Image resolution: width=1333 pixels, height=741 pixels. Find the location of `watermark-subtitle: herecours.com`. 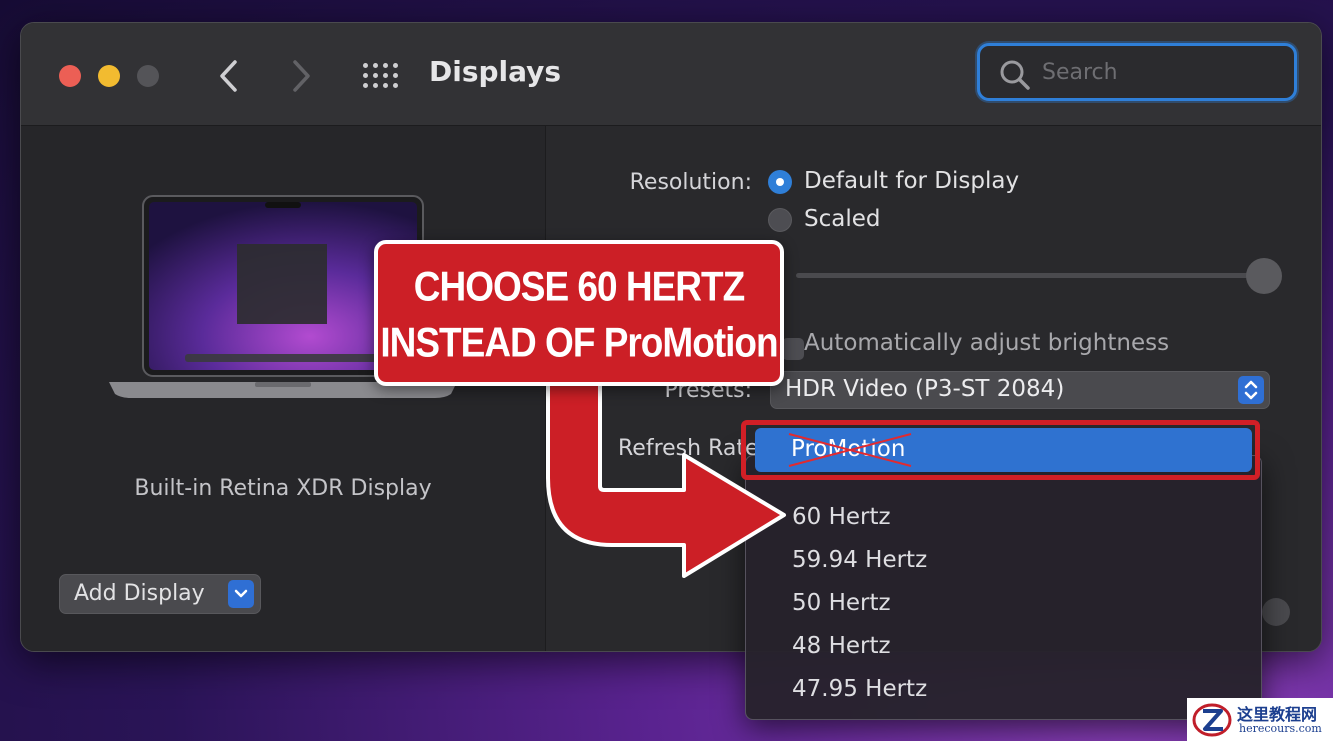

watermark-subtitle: herecours.com is located at coordinates (1280, 728).